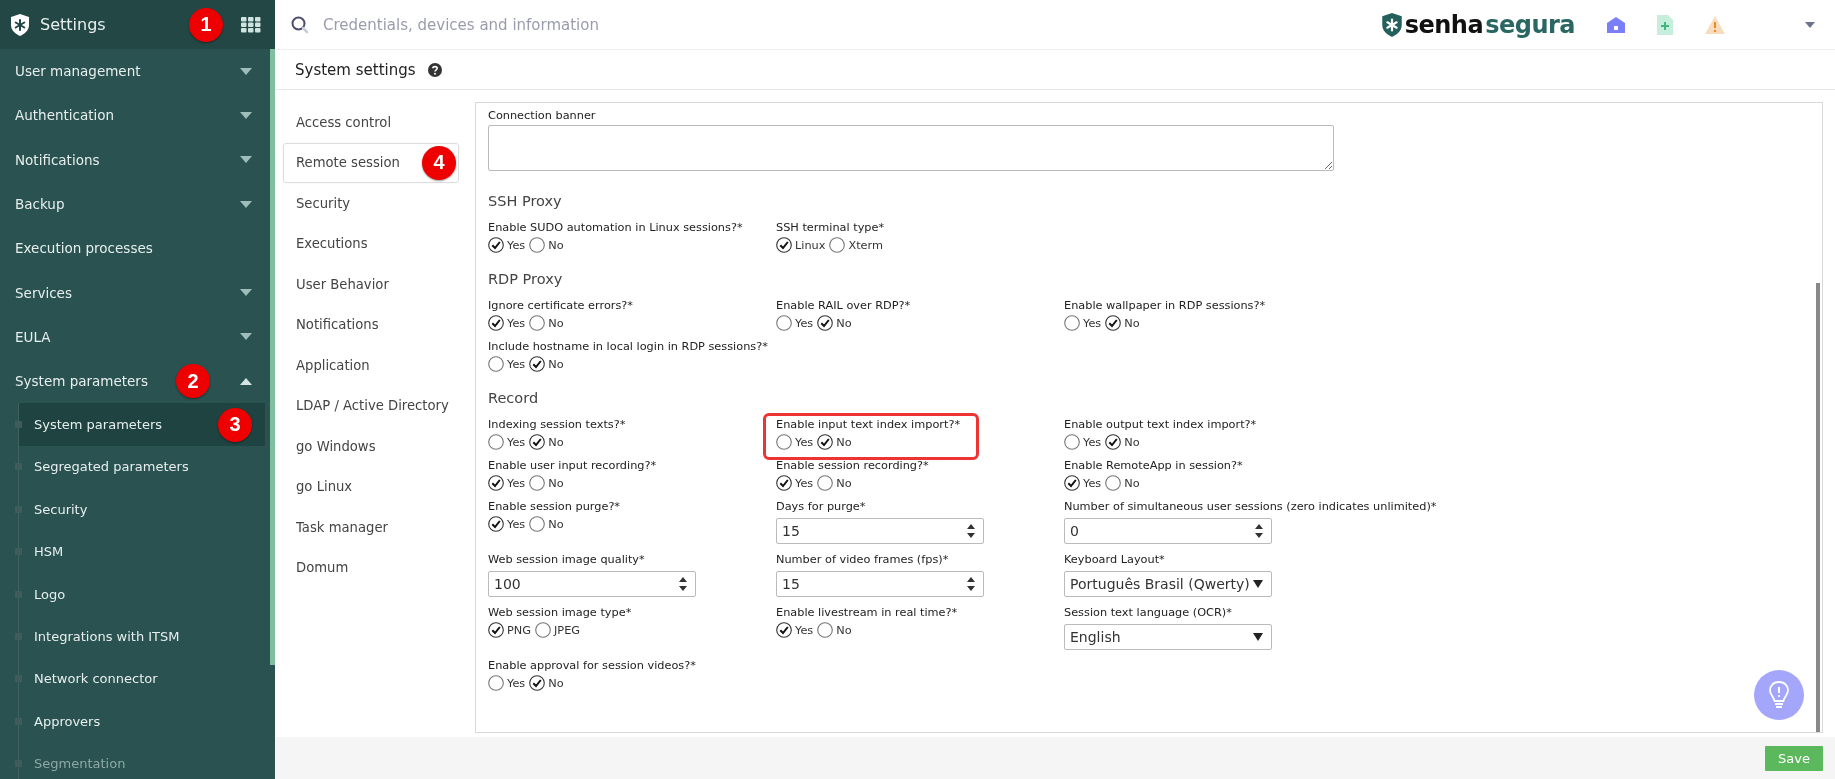 This screenshot has width=1835, height=779. I want to click on settings-tab: LDAP / Active Directory, so click(371, 405).